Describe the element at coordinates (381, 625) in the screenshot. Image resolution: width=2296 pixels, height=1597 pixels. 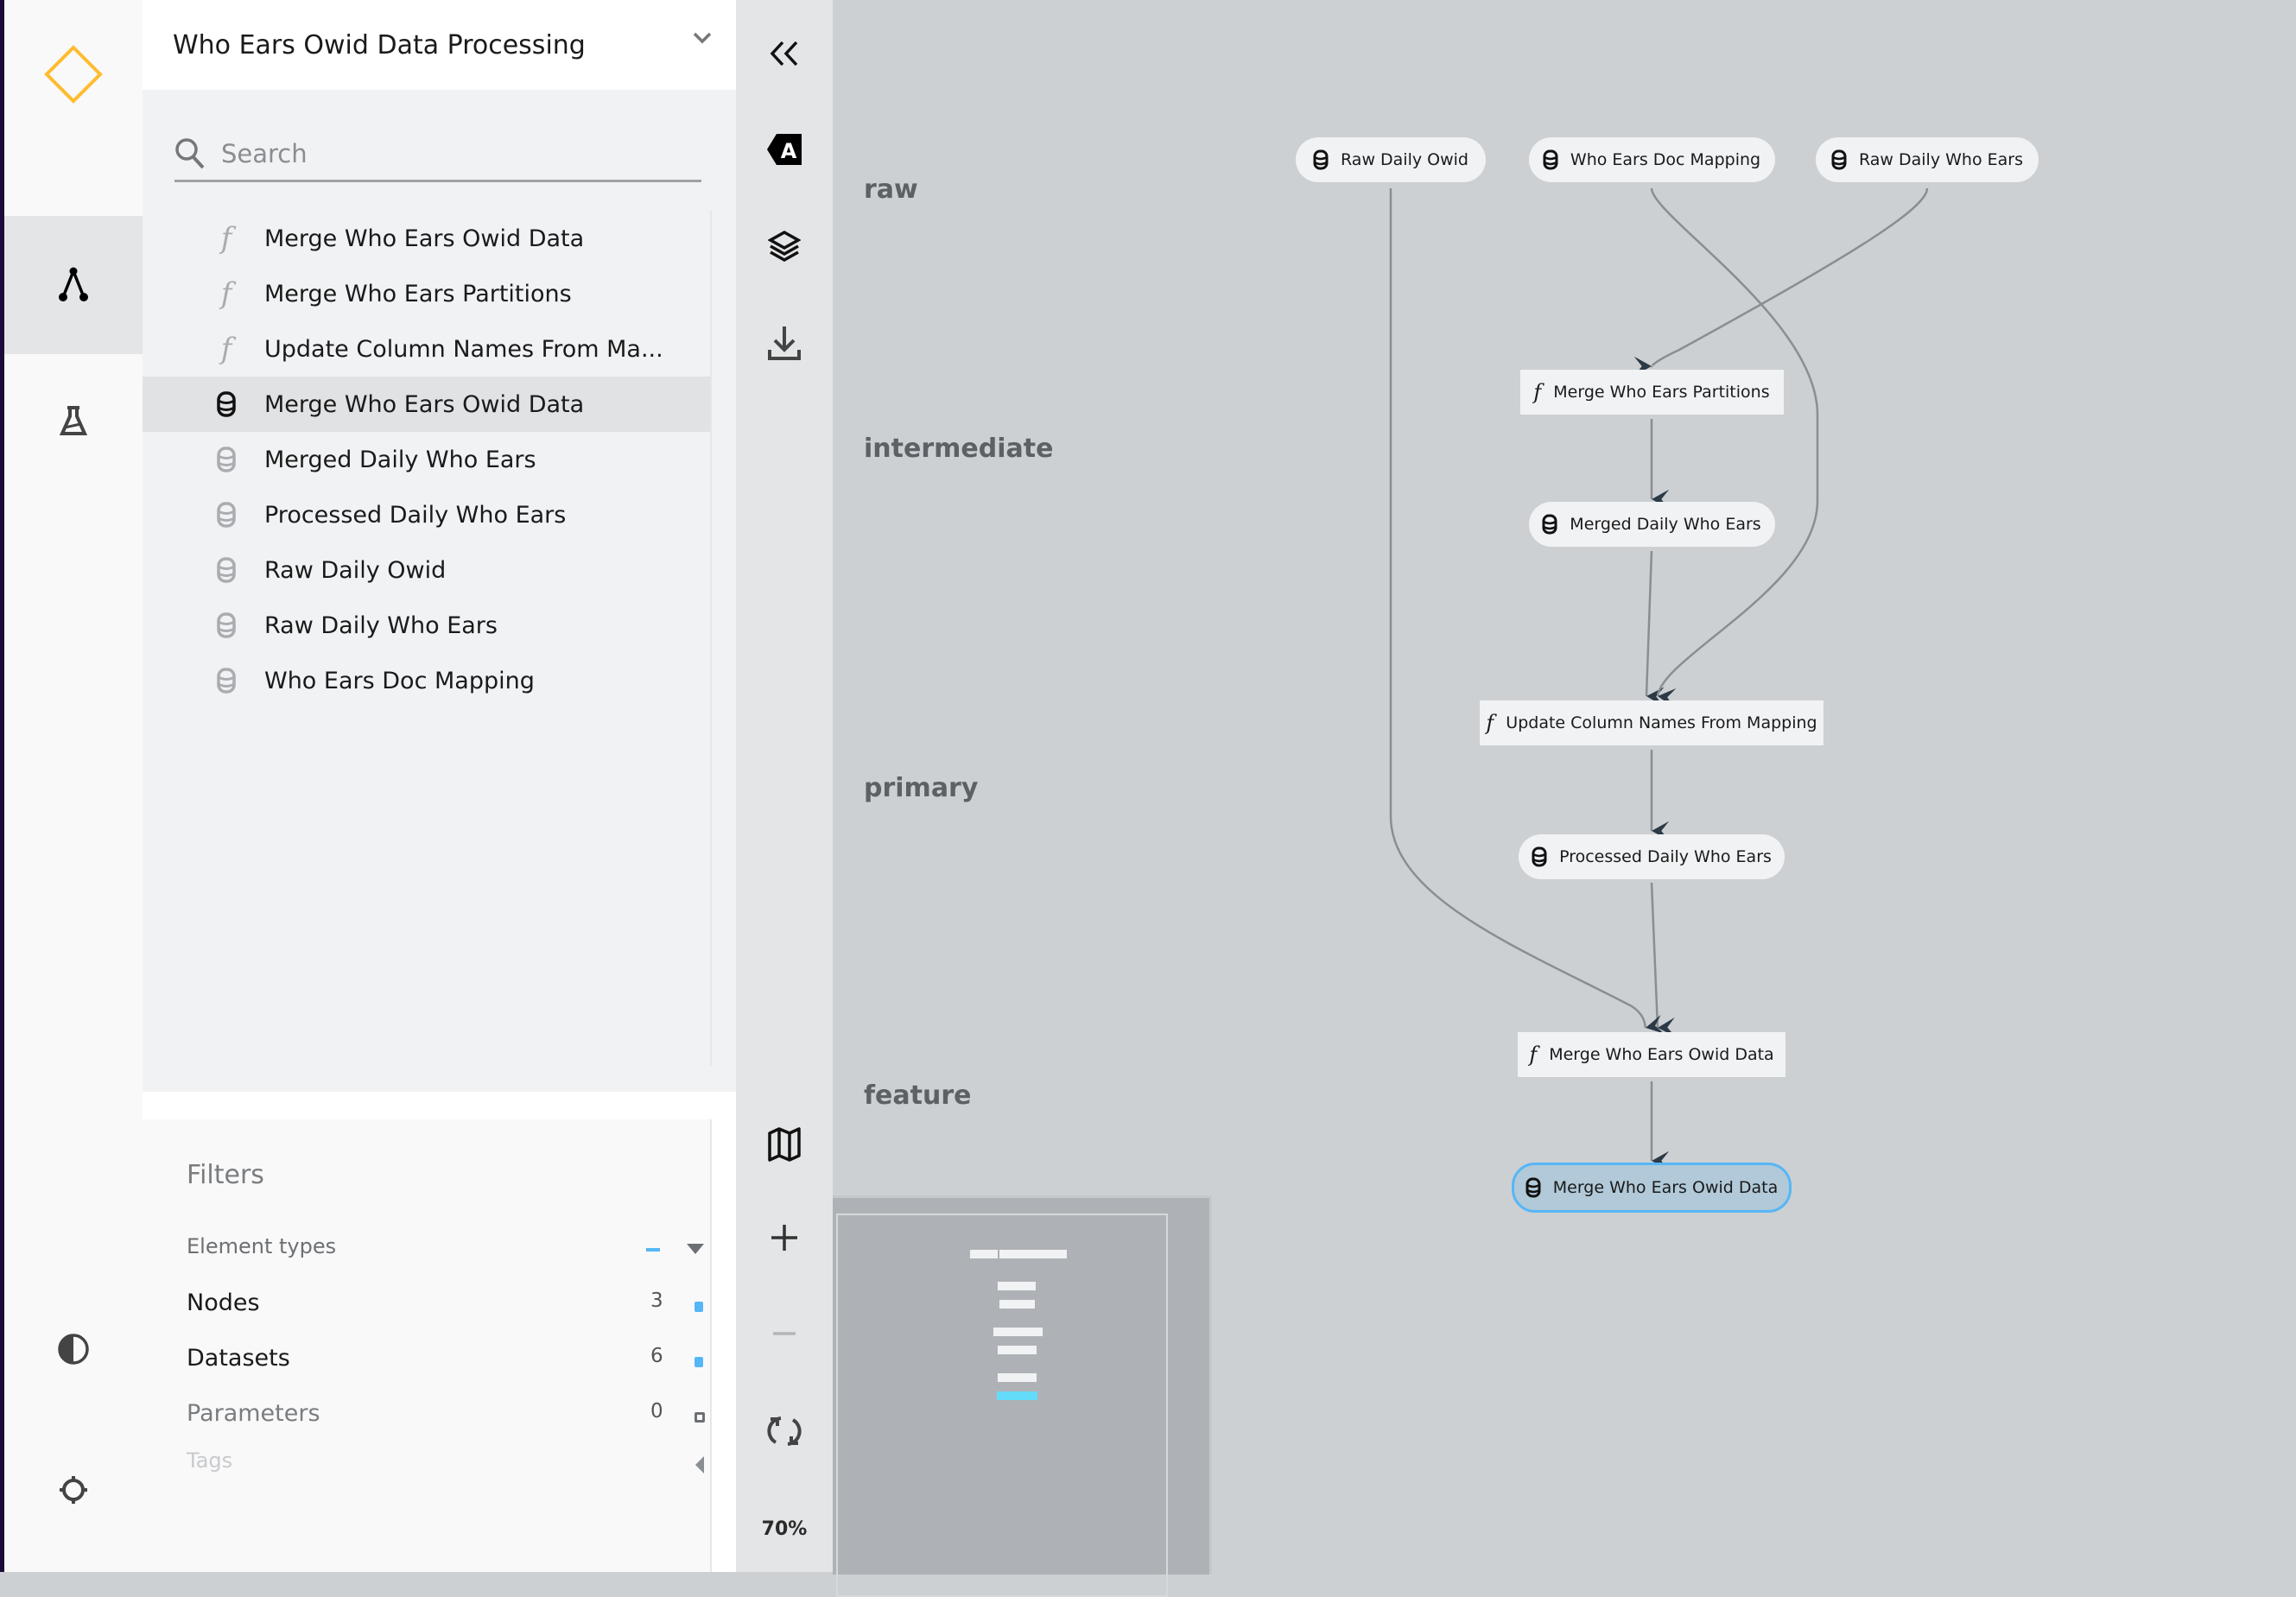
I see `list-item-label: Raw Daily Who Ears` at that location.